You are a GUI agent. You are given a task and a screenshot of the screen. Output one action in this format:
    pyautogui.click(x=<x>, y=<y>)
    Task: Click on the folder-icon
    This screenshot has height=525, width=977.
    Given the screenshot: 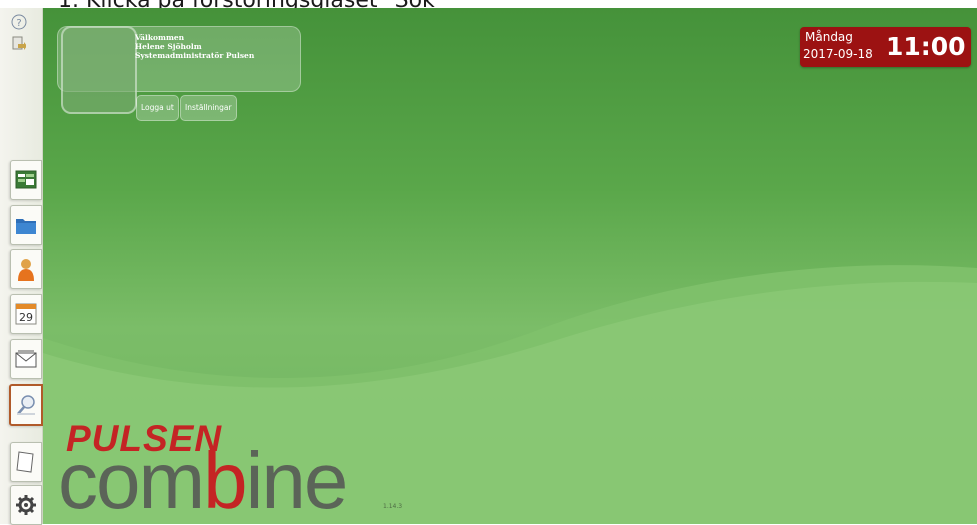 What is the action you would take?
    pyautogui.click(x=26, y=226)
    